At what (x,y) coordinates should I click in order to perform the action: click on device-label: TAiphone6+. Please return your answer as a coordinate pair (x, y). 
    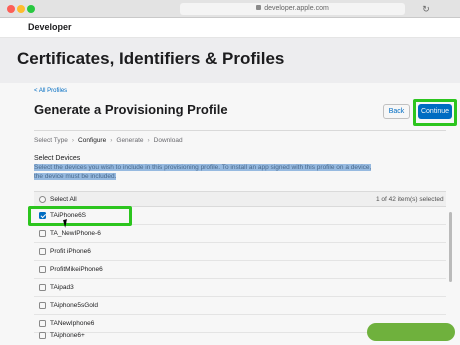
    Looking at the image, I should click on (67, 335).